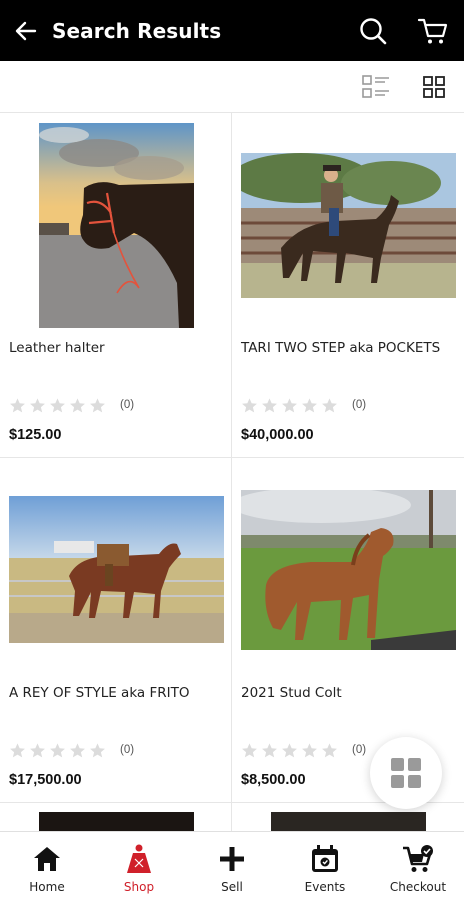 This screenshot has width=464, height=900. Describe the element at coordinates (232, 887) in the screenshot. I see `nav-label: Sell` at that location.